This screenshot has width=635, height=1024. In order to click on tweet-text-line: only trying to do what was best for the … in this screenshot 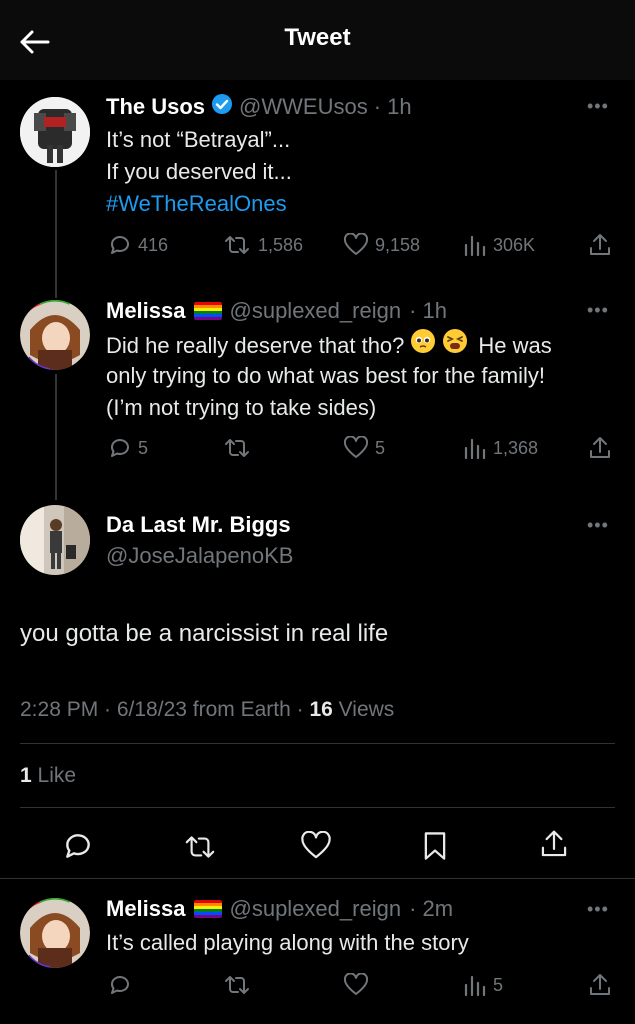, I will do `click(325, 375)`.